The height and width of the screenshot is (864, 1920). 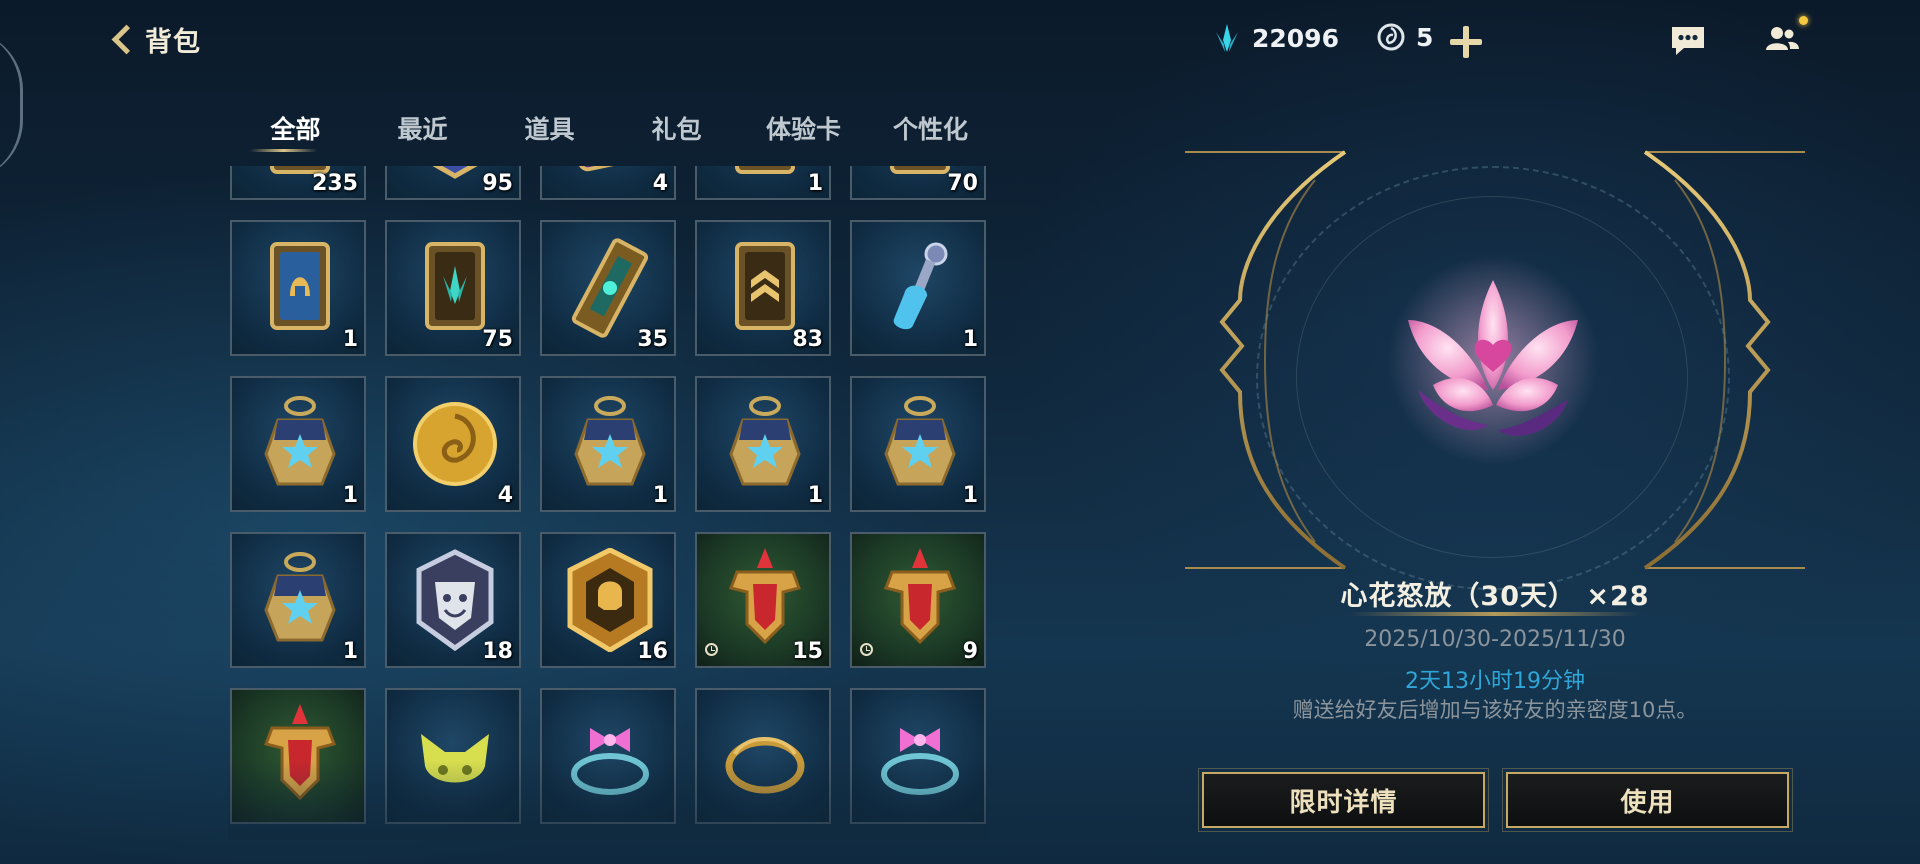 What do you see at coordinates (126, 39) in the screenshot?
I see `chevron-left-icon` at bounding box center [126, 39].